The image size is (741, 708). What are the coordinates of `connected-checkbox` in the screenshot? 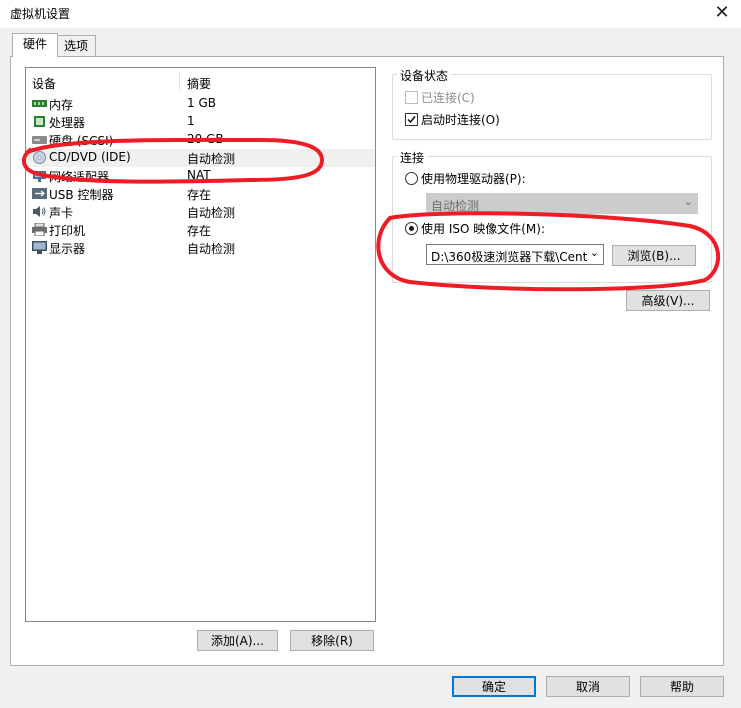 It's located at (411, 97).